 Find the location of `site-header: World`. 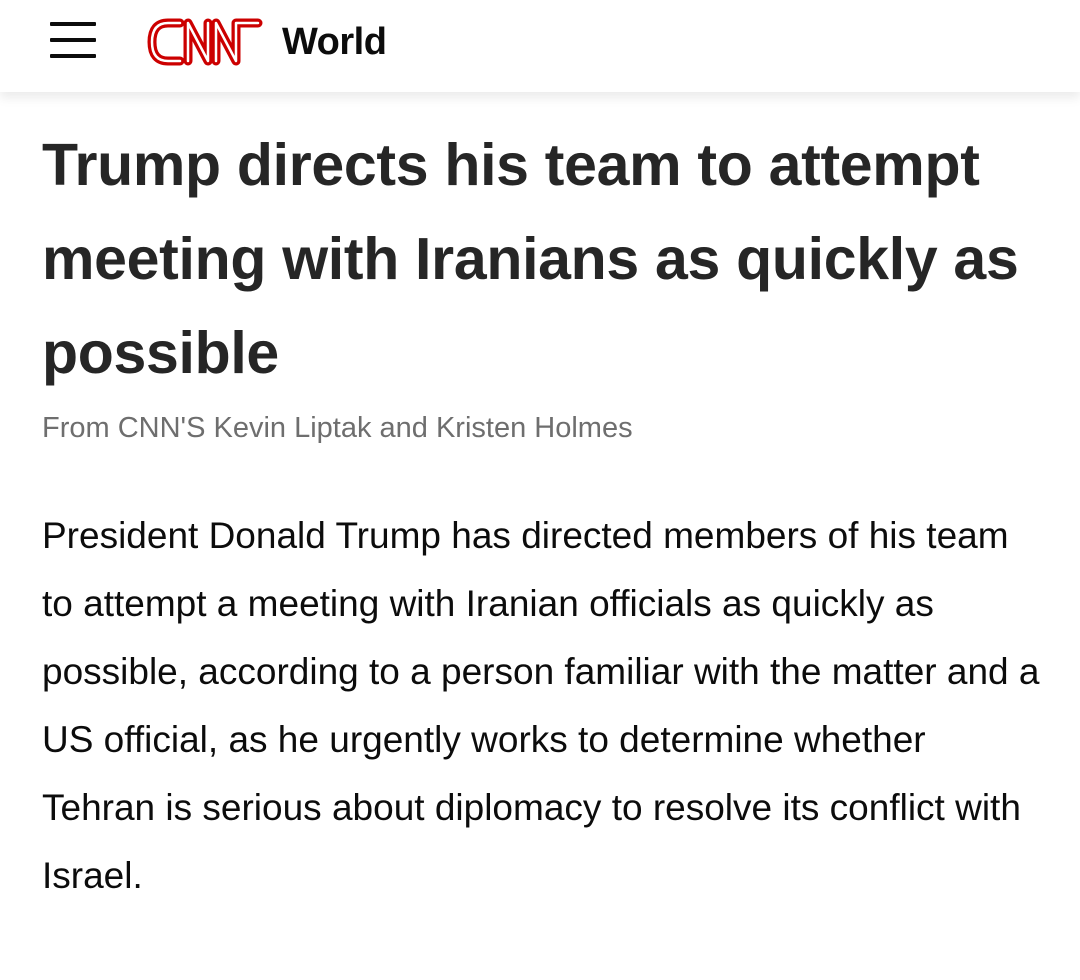

site-header: World is located at coordinates (540, 46).